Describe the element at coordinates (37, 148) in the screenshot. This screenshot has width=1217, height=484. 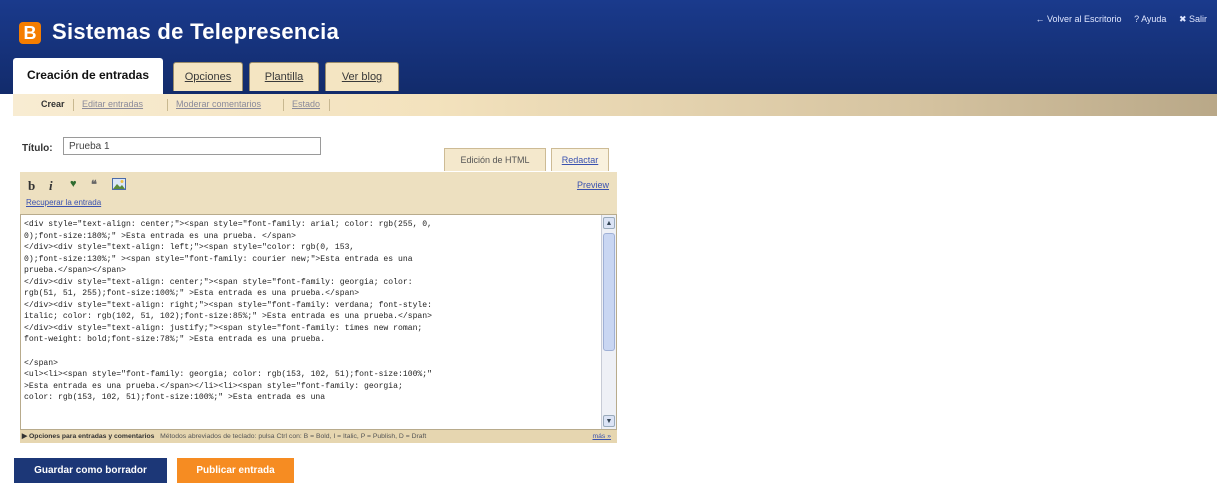
I see `title-label: Título:` at that location.